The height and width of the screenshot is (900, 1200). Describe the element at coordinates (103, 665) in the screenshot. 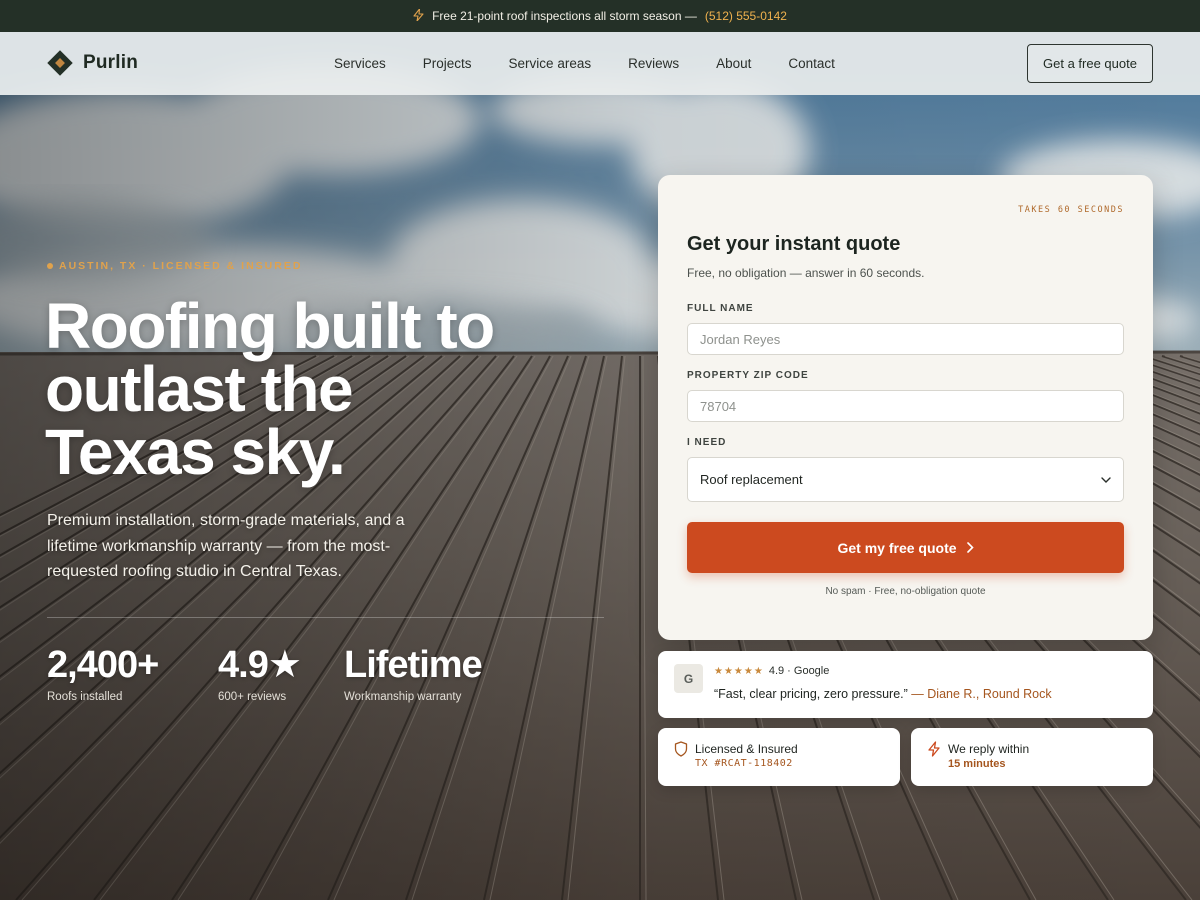

I see `stat-value: 2,400+` at that location.